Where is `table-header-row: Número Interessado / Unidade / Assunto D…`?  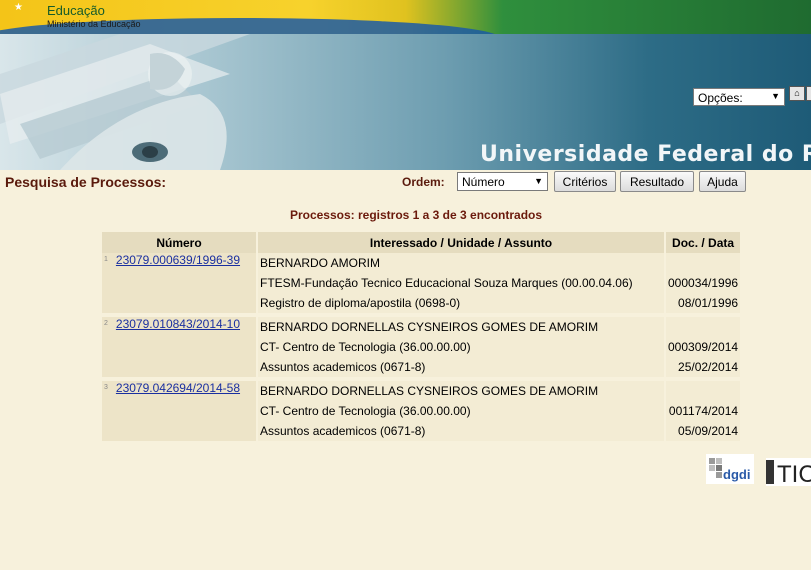
table-header-row: Número Interessado / Unidade / Assunto D… is located at coordinates (421, 242).